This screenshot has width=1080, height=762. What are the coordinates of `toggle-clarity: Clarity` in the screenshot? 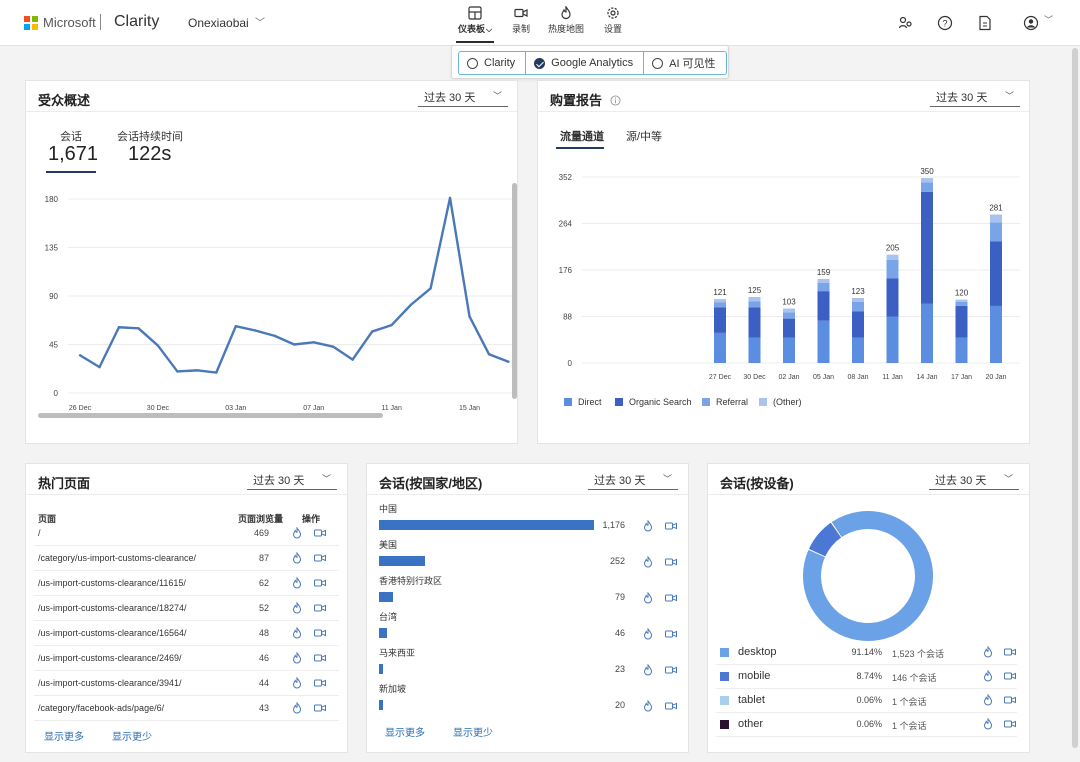 It's located at (492, 63).